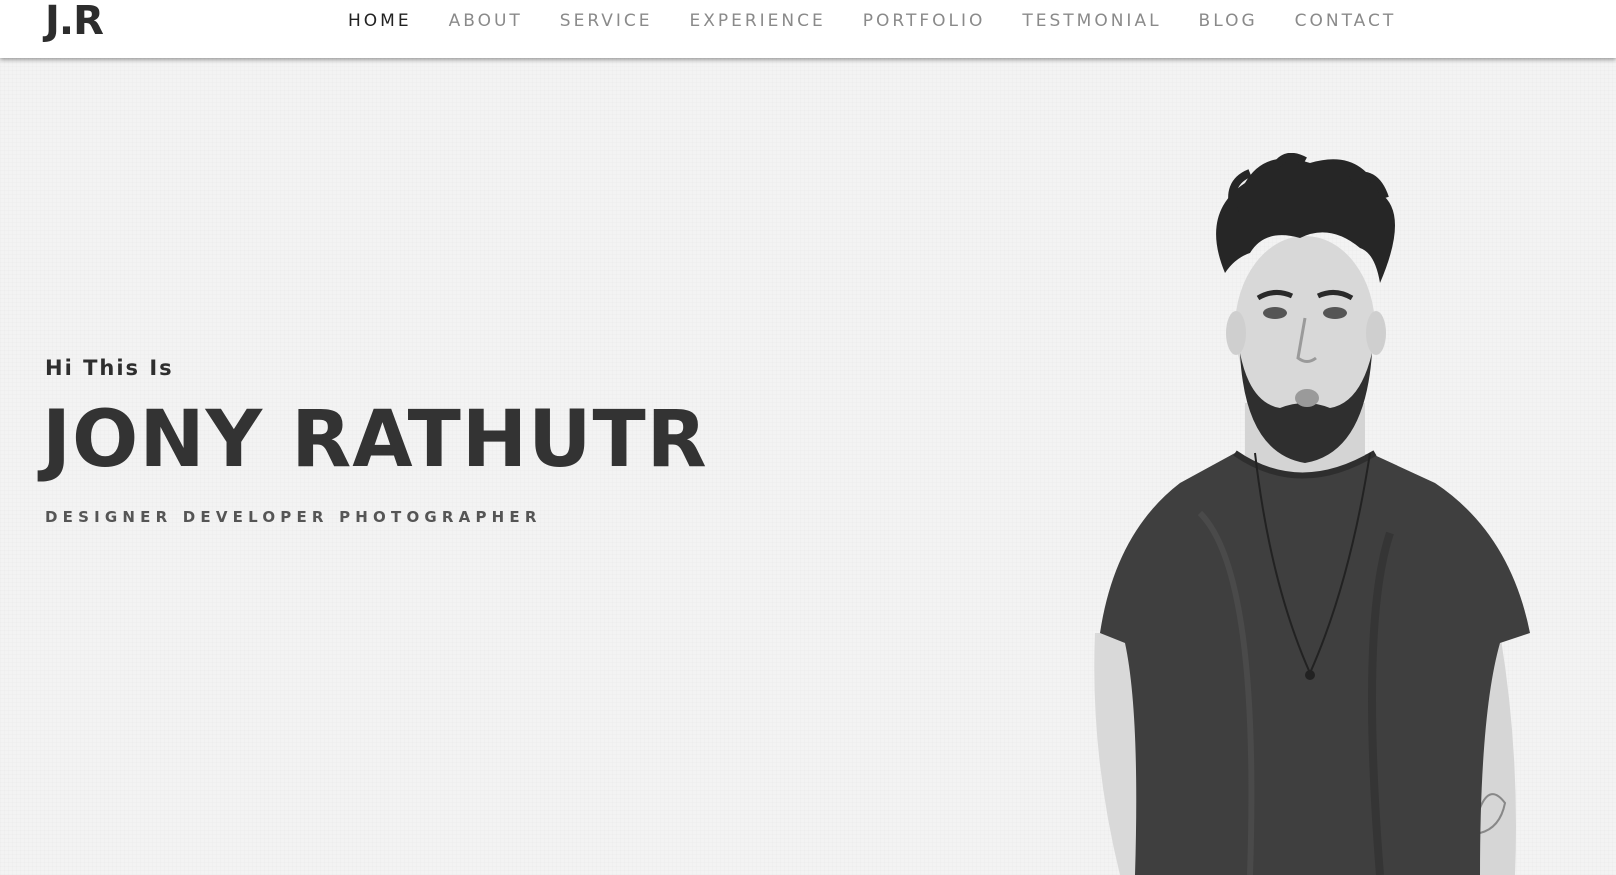 The height and width of the screenshot is (875, 1616). I want to click on nav-item-about: ABOUT, so click(486, 21).